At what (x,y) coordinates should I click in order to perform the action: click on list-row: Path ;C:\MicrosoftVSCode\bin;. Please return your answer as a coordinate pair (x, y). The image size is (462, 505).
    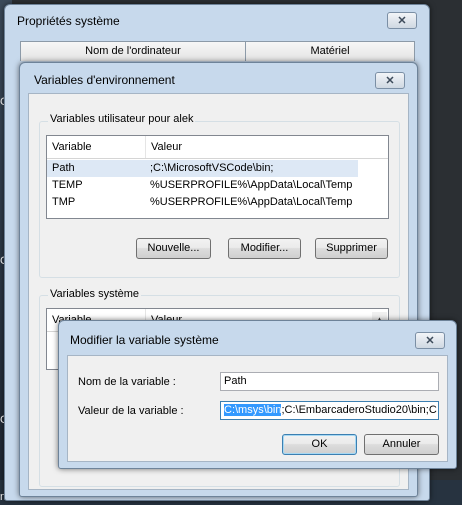
    Looking at the image, I should click on (202, 168).